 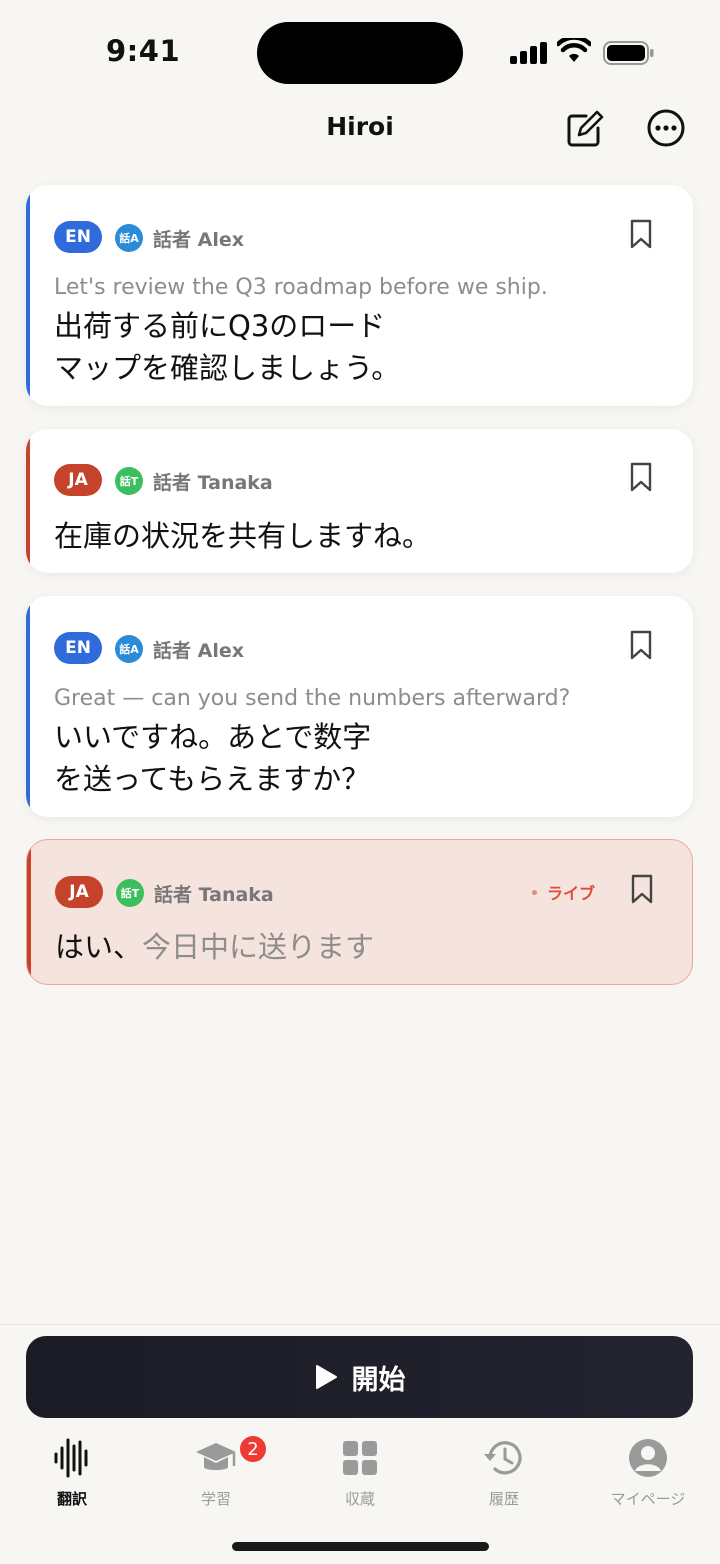 I want to click on status-bar: 9:41, so click(x=360, y=50).